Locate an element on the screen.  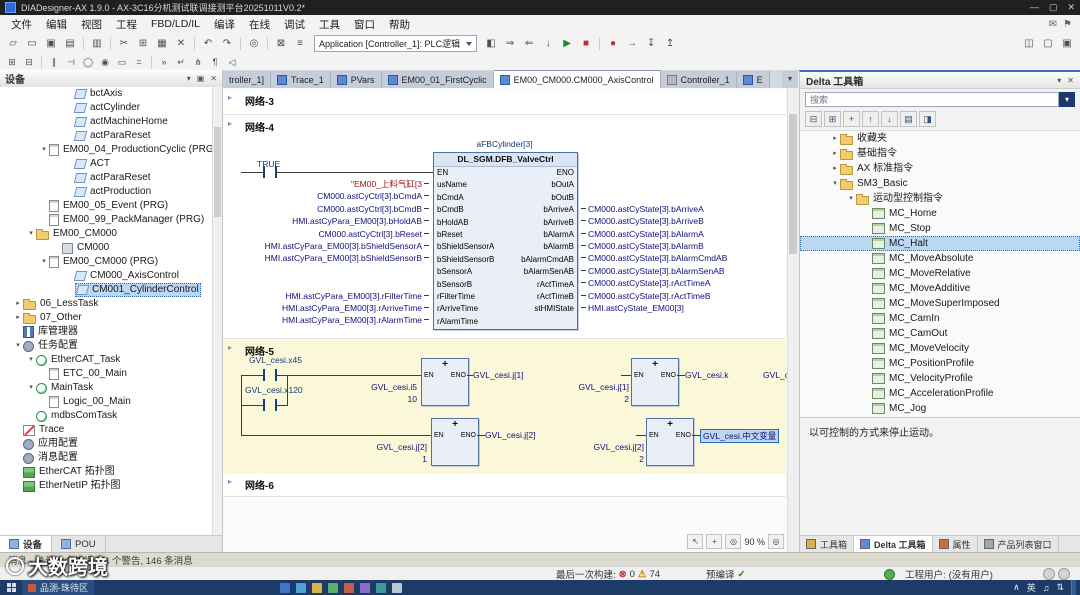
tree-item-selected: CM001_CylinderControl is located at coordinates (111, 290).